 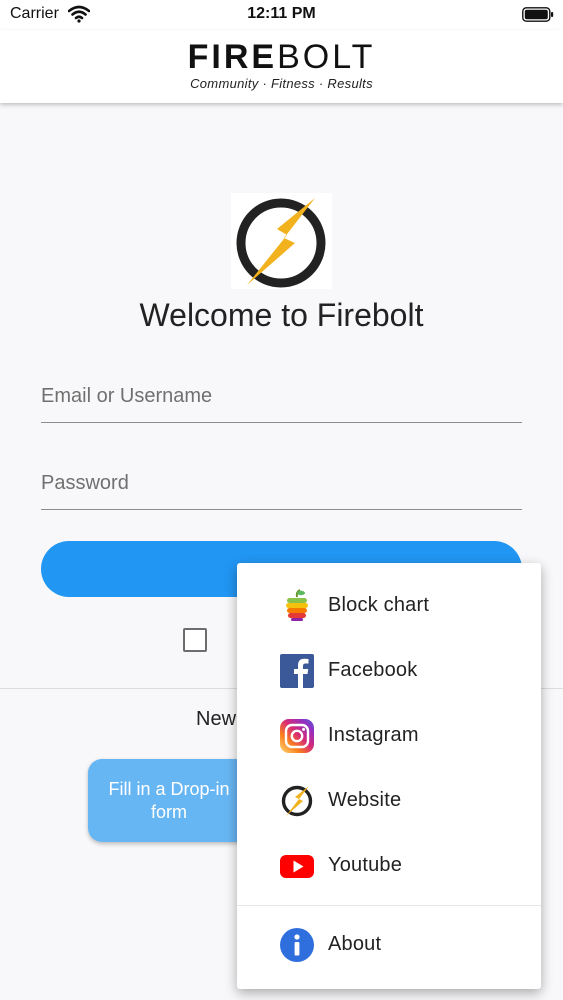 I want to click on menu-divider, so click(x=389, y=905).